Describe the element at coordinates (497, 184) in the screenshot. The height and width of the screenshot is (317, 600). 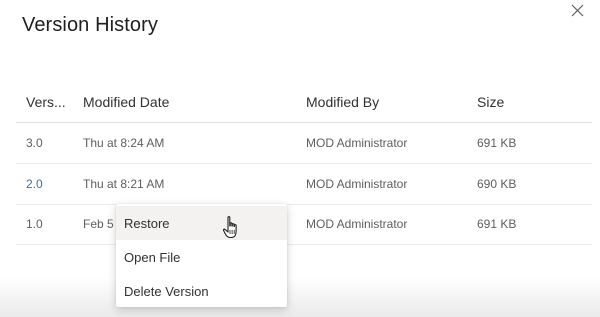
I see `size-cell: 690 KB` at that location.